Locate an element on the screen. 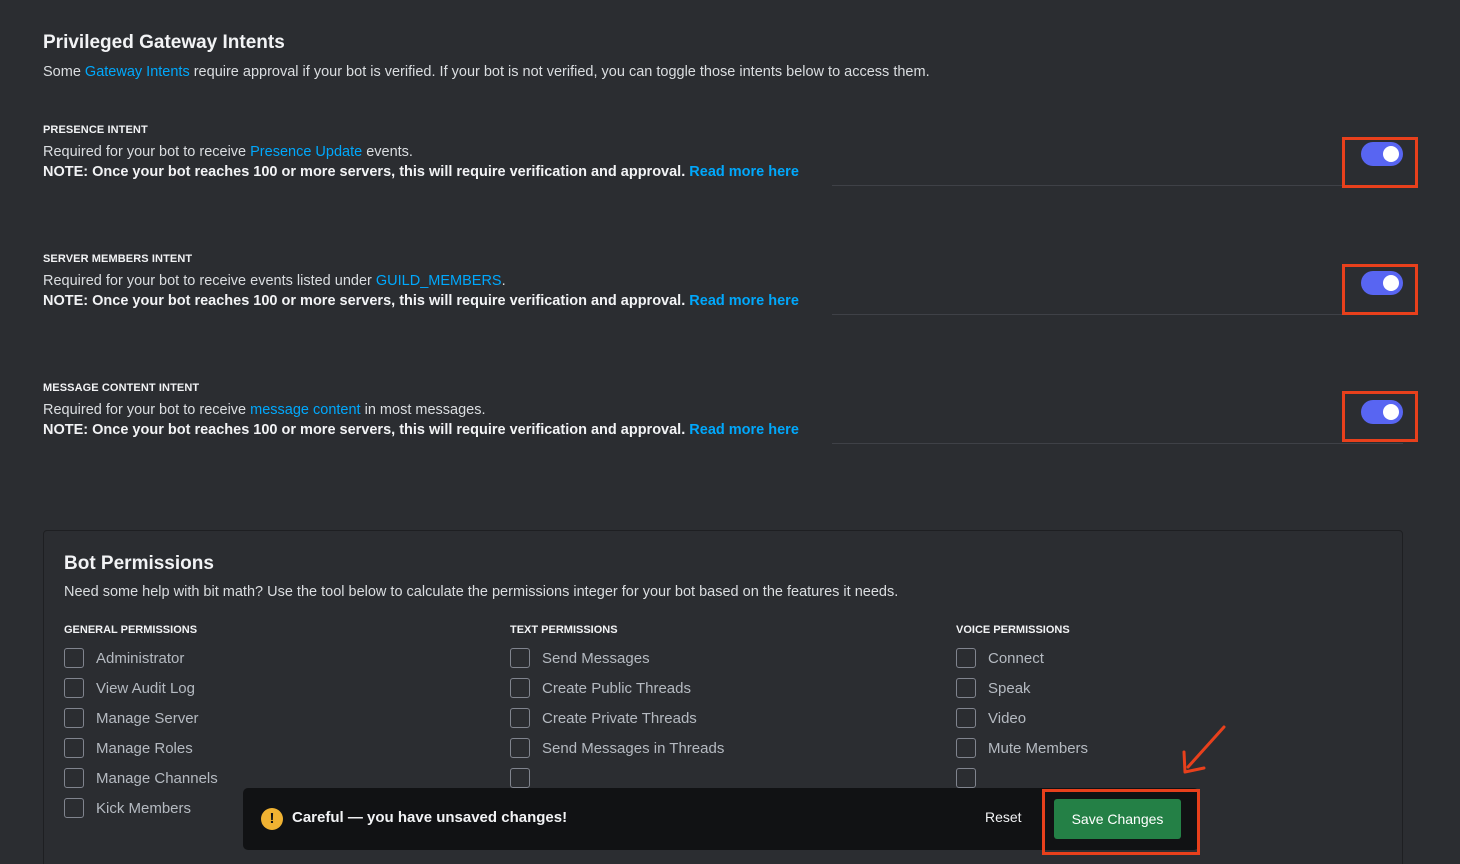 The height and width of the screenshot is (864, 1460). permission-label: Manage Channels is located at coordinates (157, 778).